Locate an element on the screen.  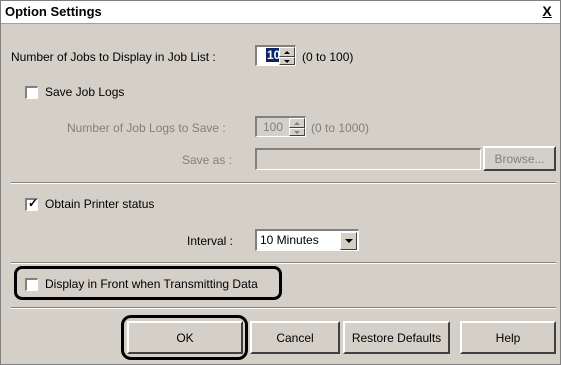
display-front-callout is located at coordinates (148, 283).